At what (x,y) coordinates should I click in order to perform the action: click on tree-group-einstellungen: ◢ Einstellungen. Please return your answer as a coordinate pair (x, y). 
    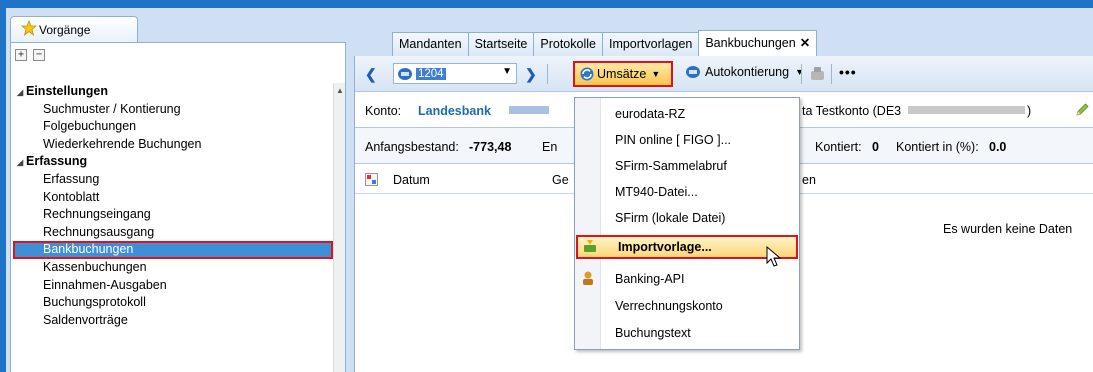
    Looking at the image, I should click on (173, 92).